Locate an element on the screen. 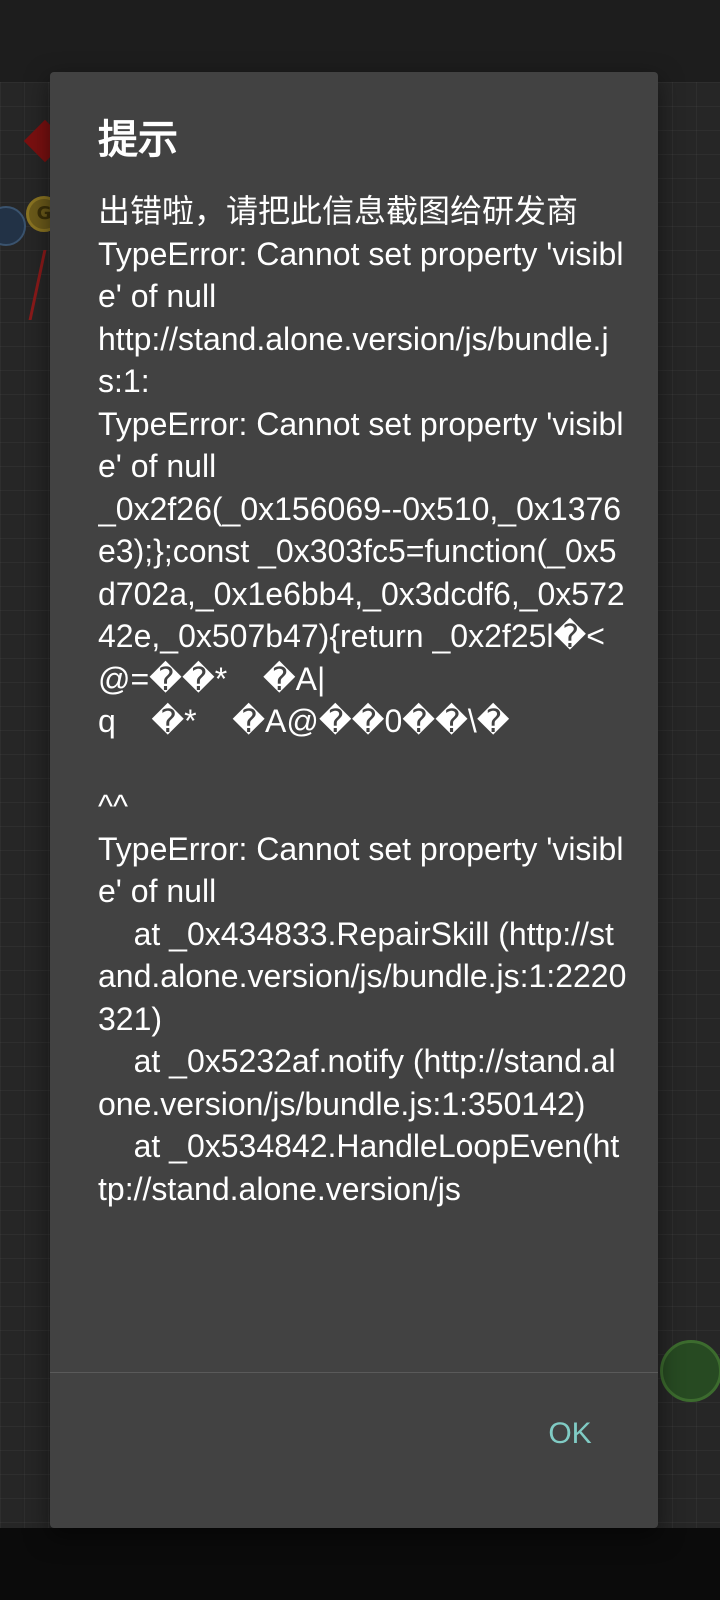 The height and width of the screenshot is (1600, 720). green-action-button is located at coordinates (690, 1371).